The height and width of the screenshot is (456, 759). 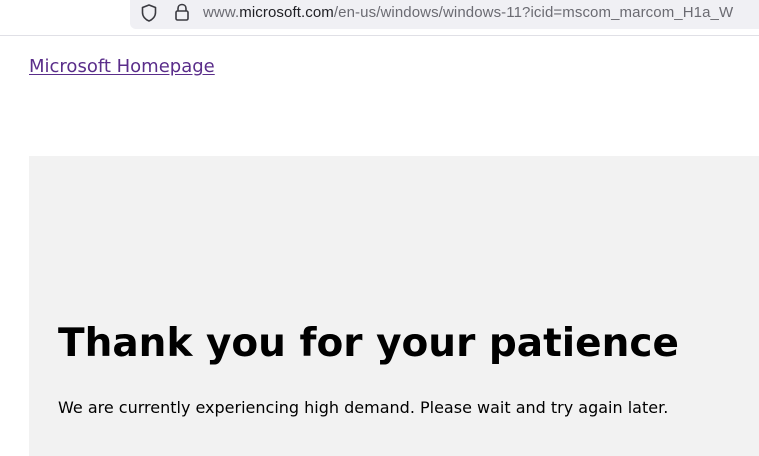 What do you see at coordinates (286, 12) in the screenshot?
I see `url-domain: microsoft.com` at bounding box center [286, 12].